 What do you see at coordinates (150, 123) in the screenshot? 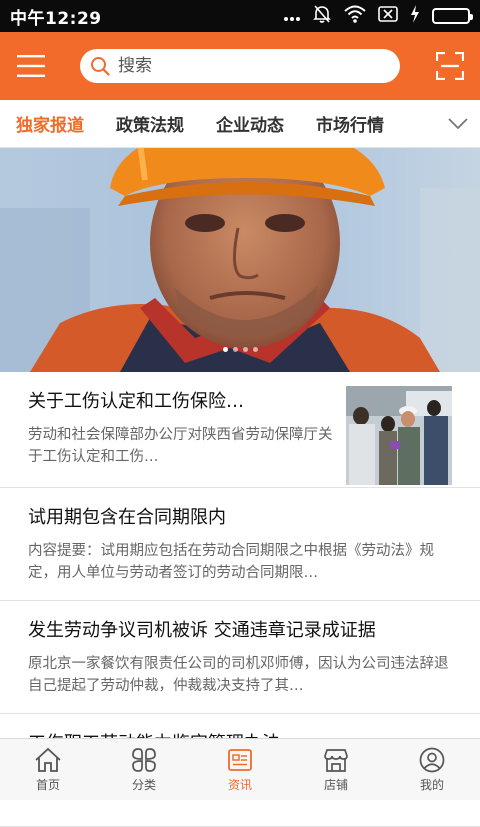
I see `tab-policy-regulations: 政策法规` at bounding box center [150, 123].